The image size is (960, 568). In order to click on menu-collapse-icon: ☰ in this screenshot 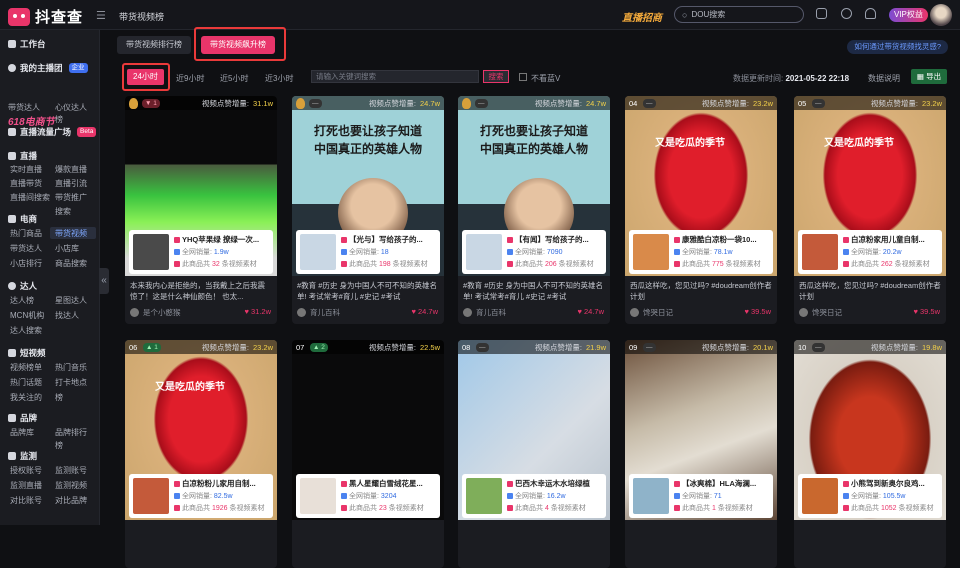, I will do `click(101, 15)`.